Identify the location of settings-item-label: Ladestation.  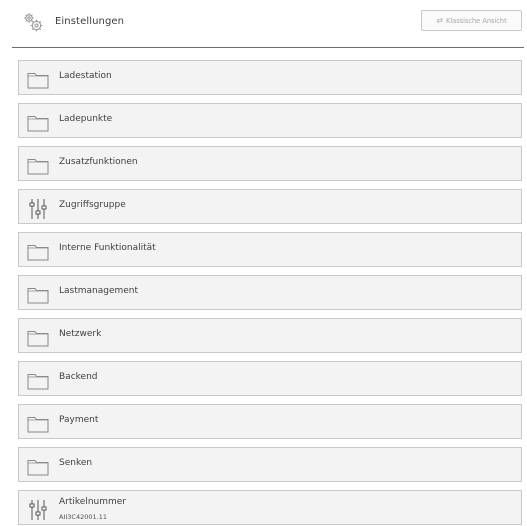
(85, 76).